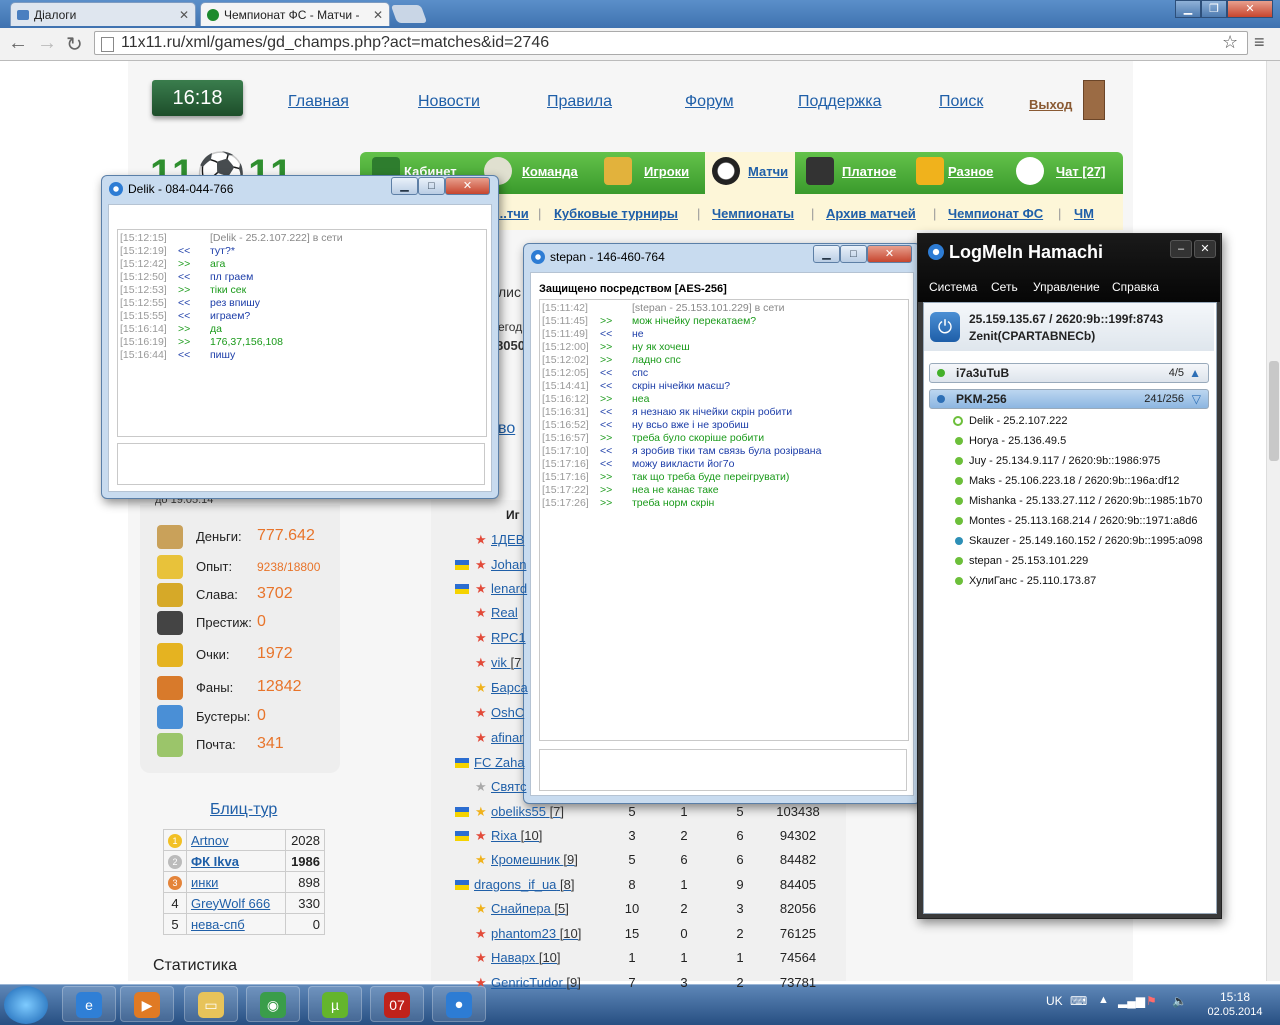 The width and height of the screenshot is (1280, 1025). Describe the element at coordinates (536, 982) in the screenshot. I see `team-name-link: GenricTudor [9]` at that location.